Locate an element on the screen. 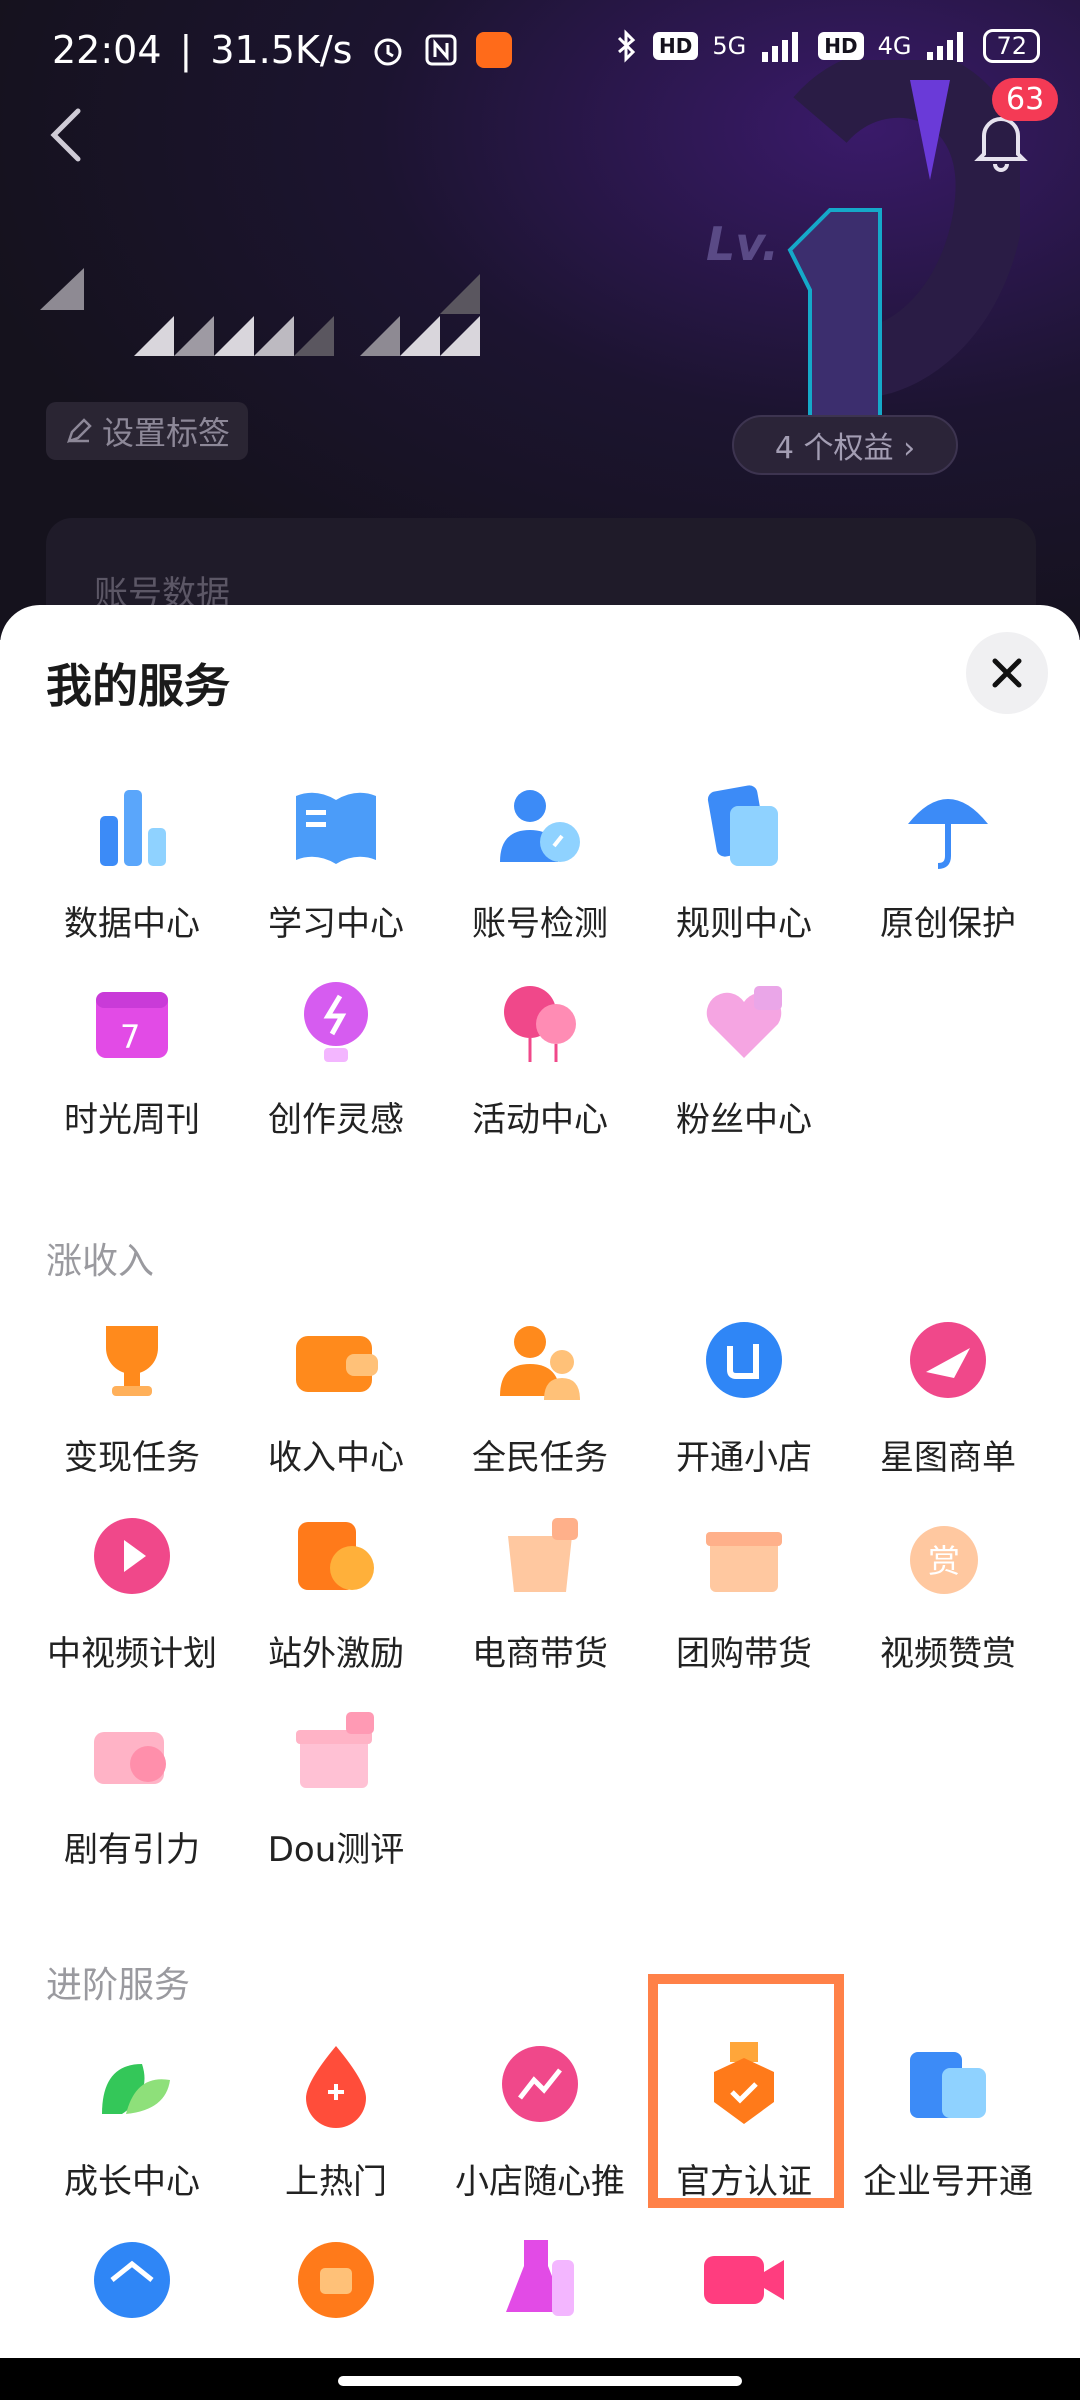 Image resolution: width=1080 pixels, height=2400 pixels. service-item: 站外激励 is located at coordinates (336, 1588).